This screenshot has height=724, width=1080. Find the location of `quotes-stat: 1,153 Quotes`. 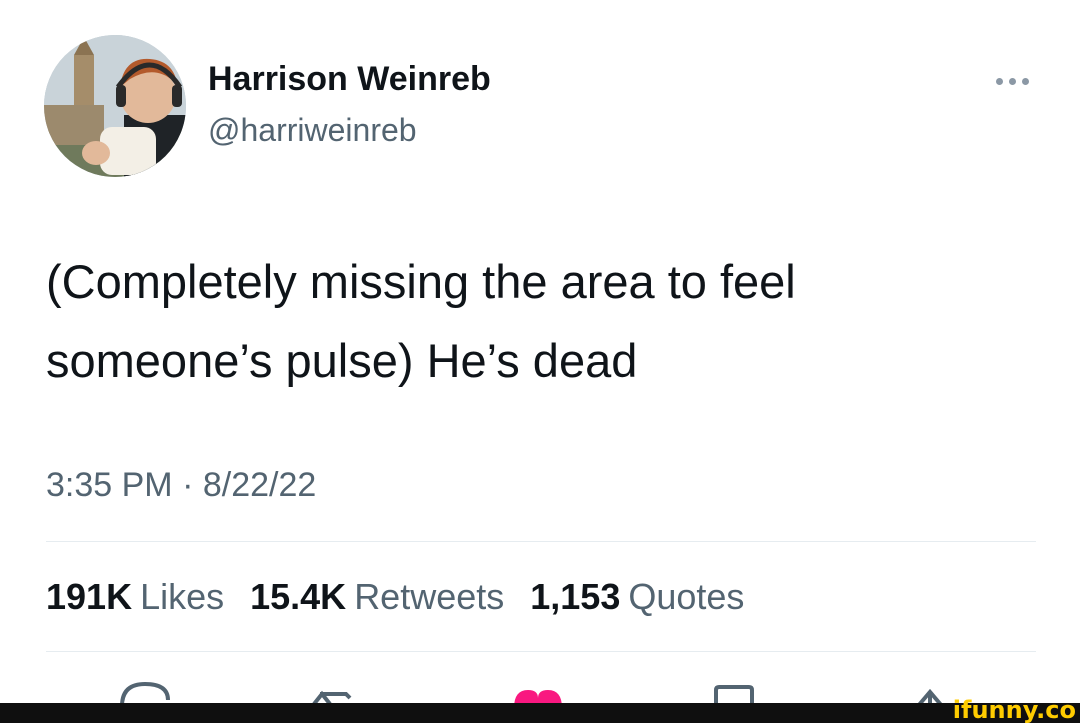

quotes-stat: 1,153 Quotes is located at coordinates (637, 597).